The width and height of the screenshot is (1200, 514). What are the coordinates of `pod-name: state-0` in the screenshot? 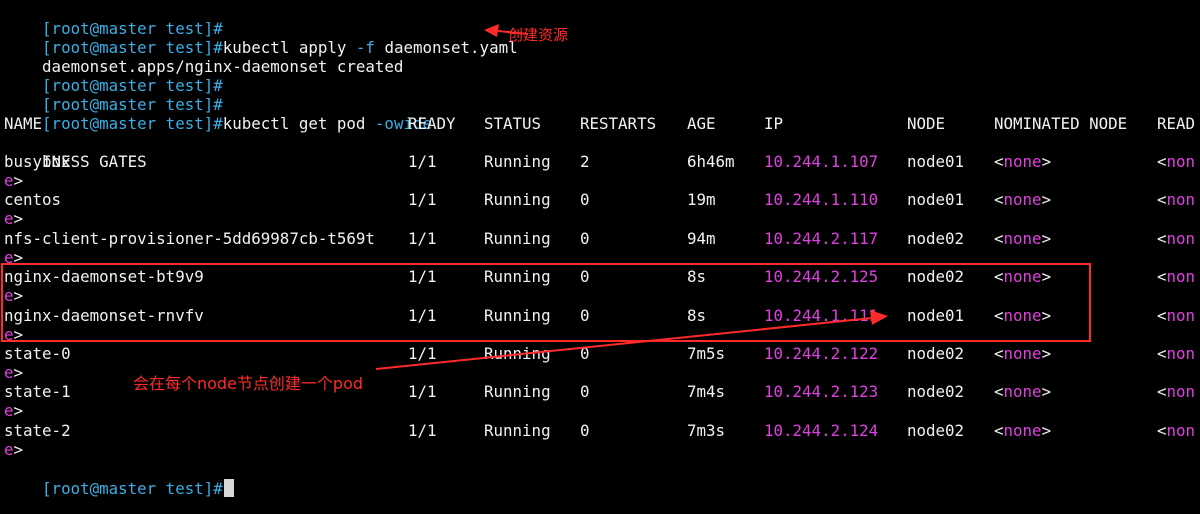 It's located at (37, 353).